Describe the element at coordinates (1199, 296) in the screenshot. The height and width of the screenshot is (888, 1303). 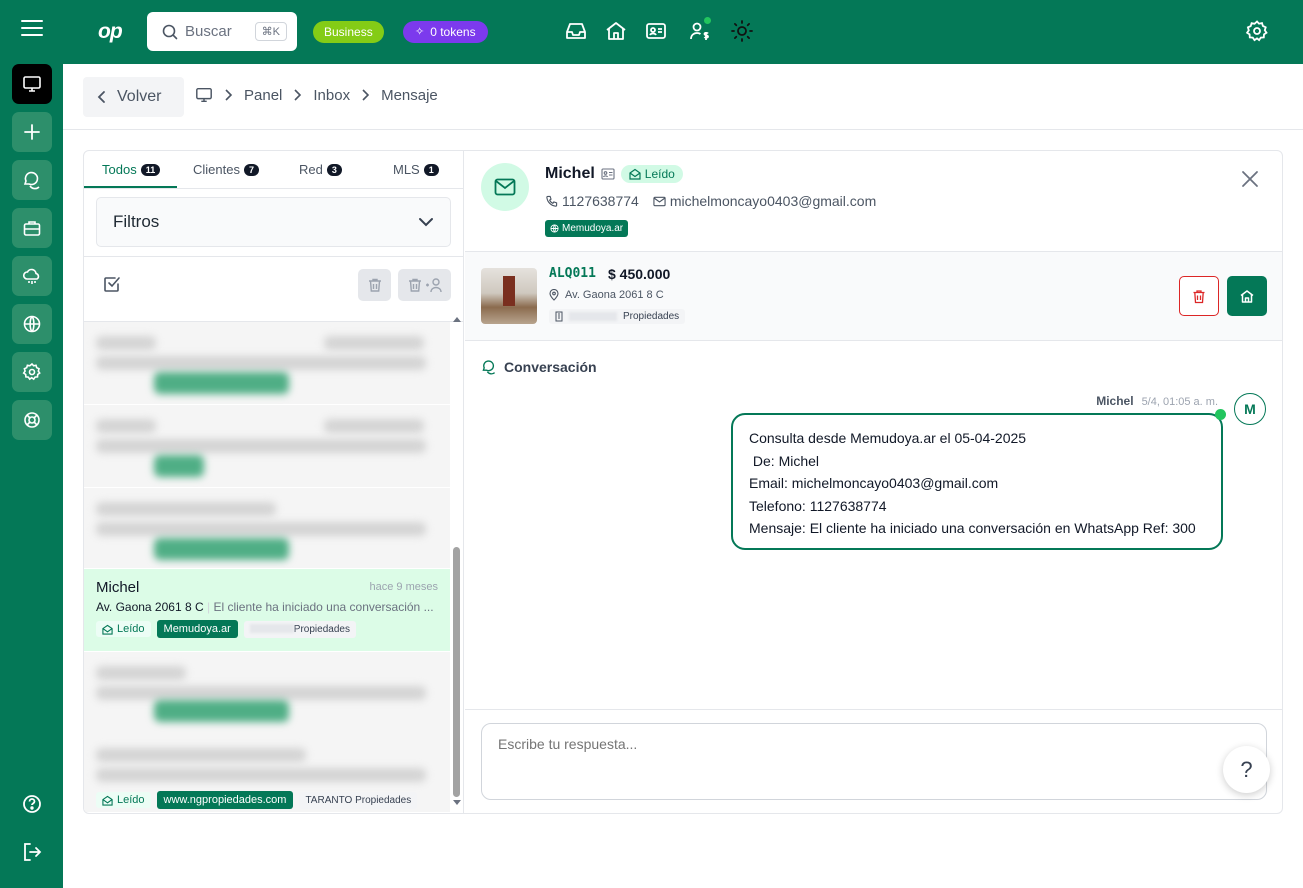
I see `unlink-property-button` at that location.